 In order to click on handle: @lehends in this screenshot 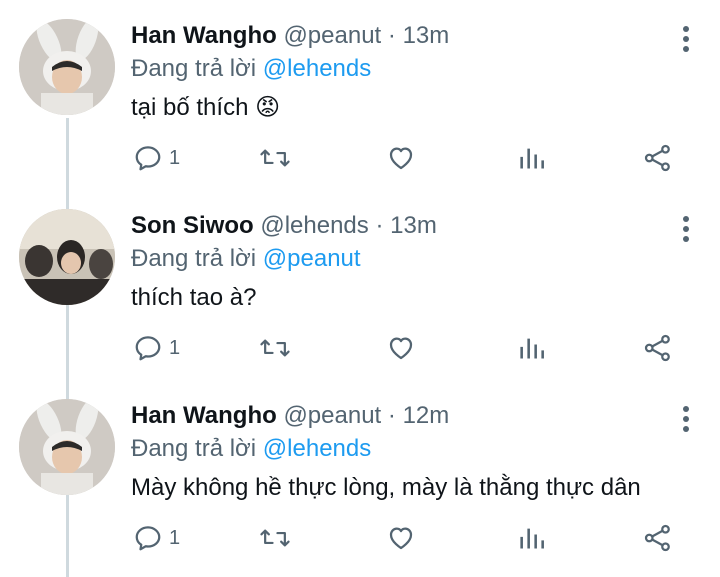, I will do `click(314, 225)`.